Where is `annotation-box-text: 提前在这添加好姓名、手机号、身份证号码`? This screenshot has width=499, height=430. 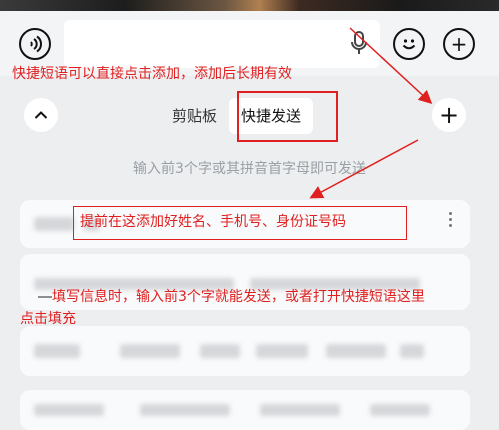
annotation-box-text: 提前在这添加好姓名、手机号、身份证号码 is located at coordinates (213, 222).